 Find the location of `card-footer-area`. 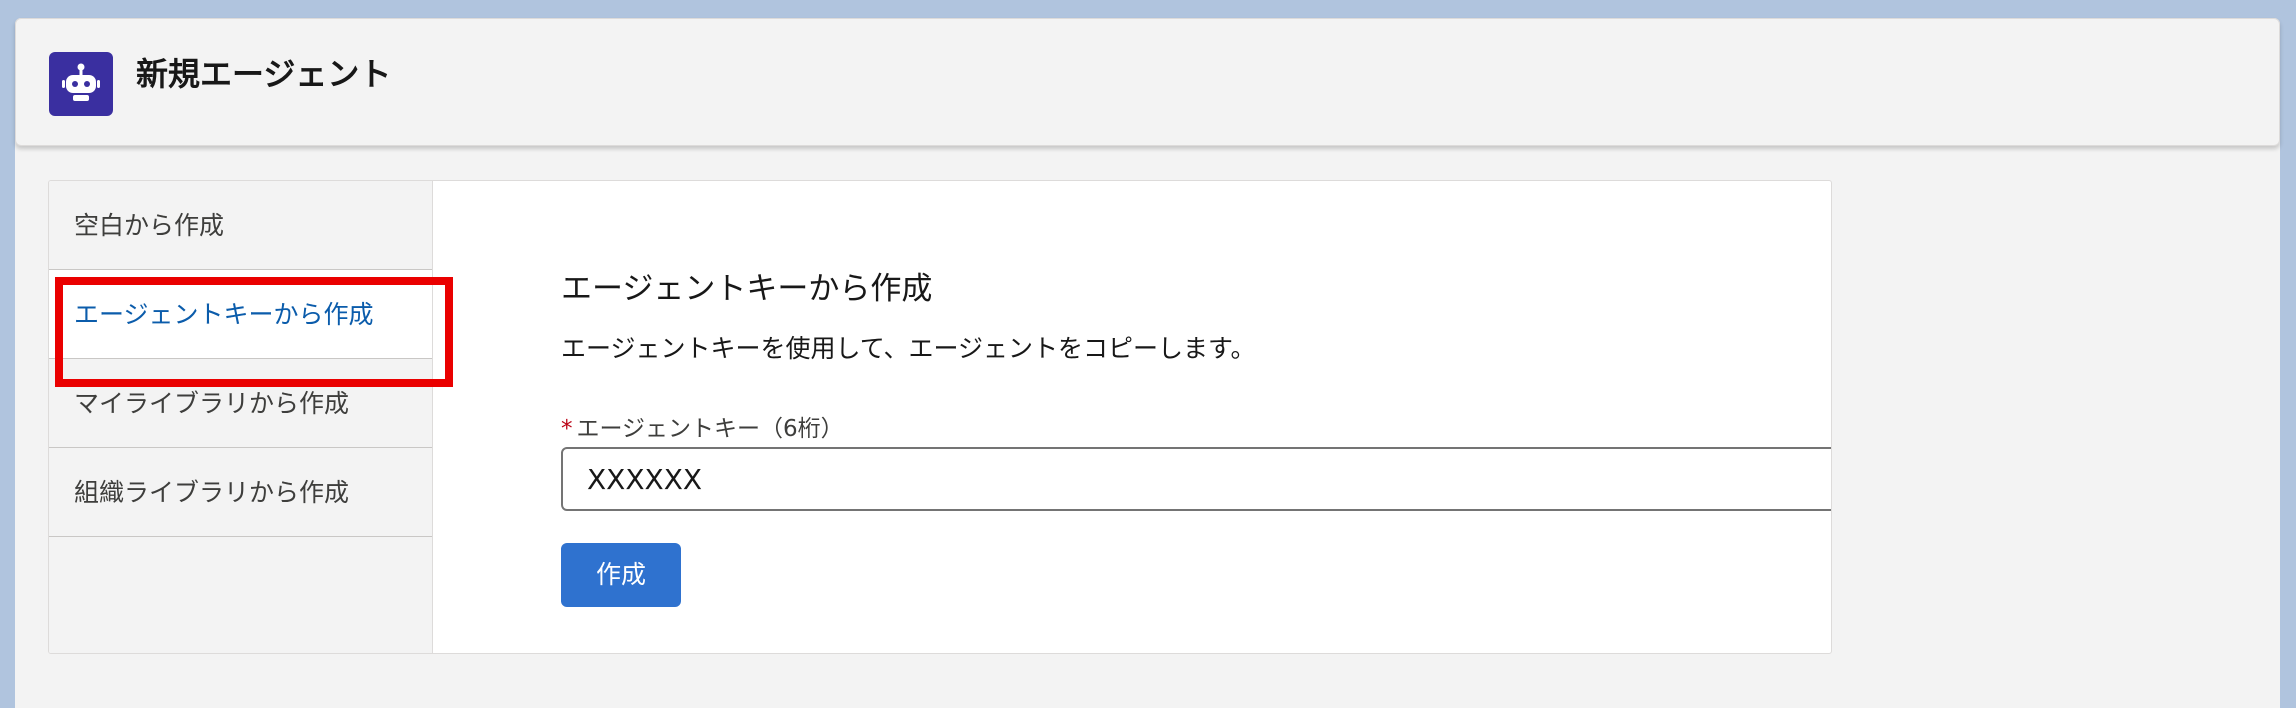

card-footer-area is located at coordinates (940, 671).